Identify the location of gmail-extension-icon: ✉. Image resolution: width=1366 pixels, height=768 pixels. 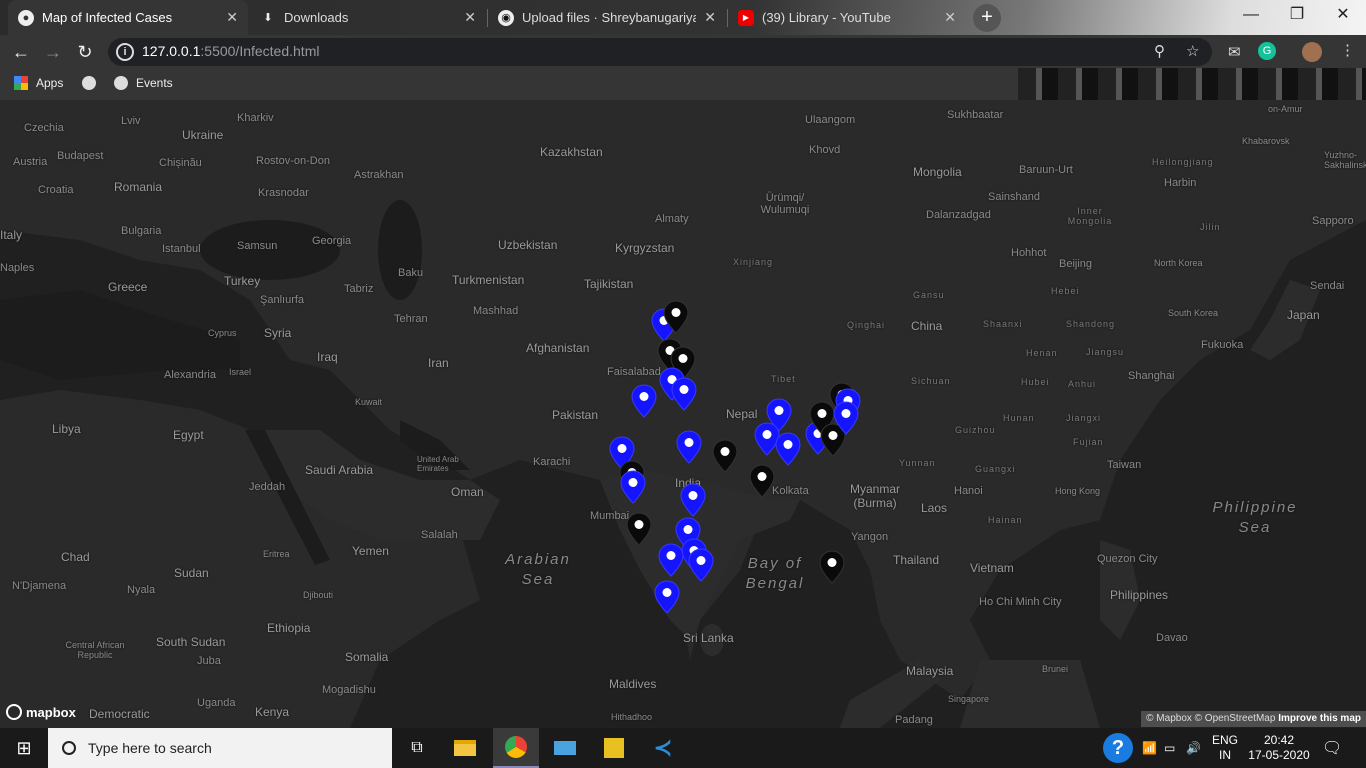
(1234, 52).